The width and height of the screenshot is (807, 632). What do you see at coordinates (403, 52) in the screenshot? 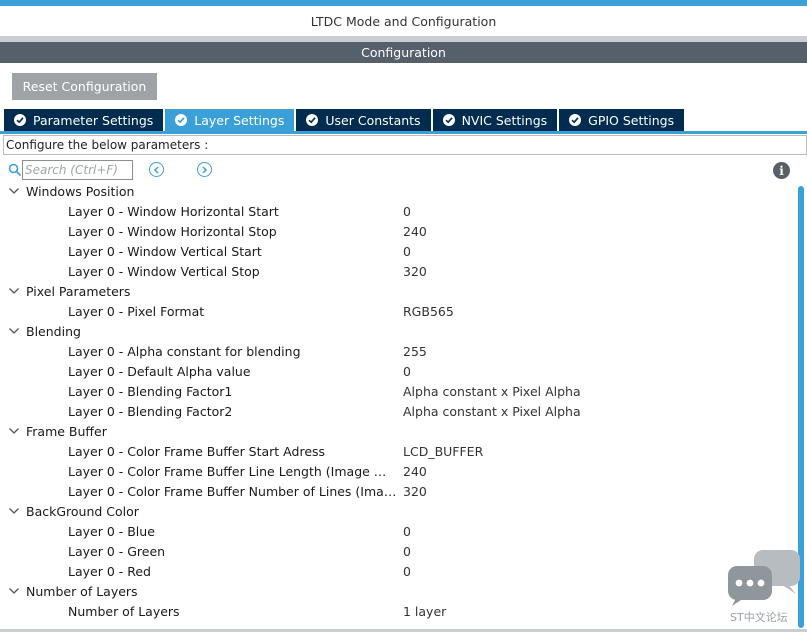
I see `configuration-header: Configuration` at bounding box center [403, 52].